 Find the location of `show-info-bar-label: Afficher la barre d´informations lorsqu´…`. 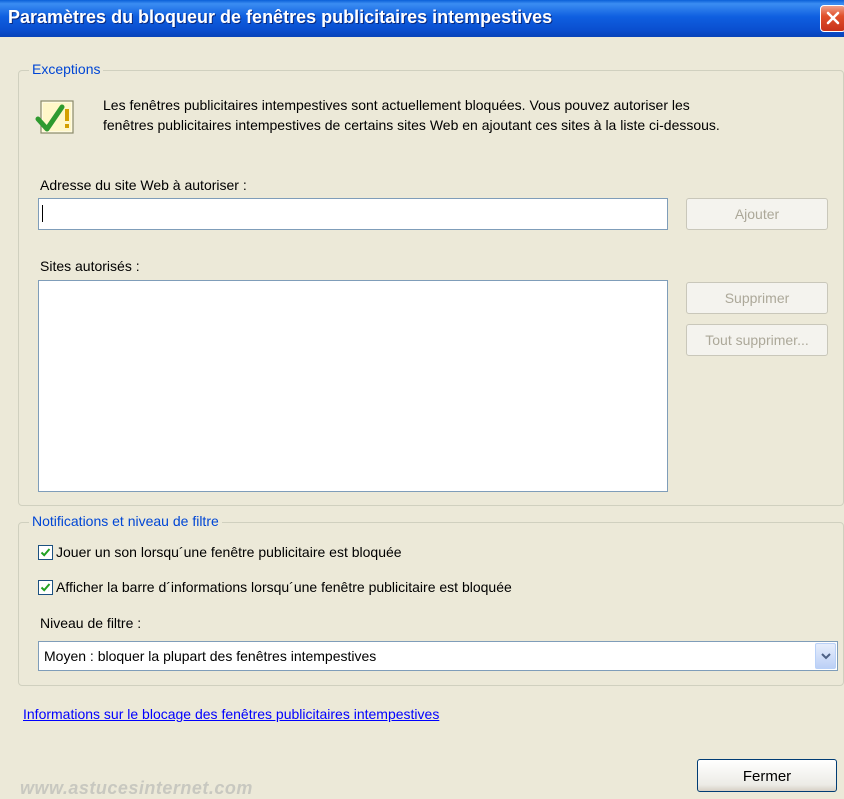

show-info-bar-label: Afficher la barre d´informations lorsqu´… is located at coordinates (284, 587).